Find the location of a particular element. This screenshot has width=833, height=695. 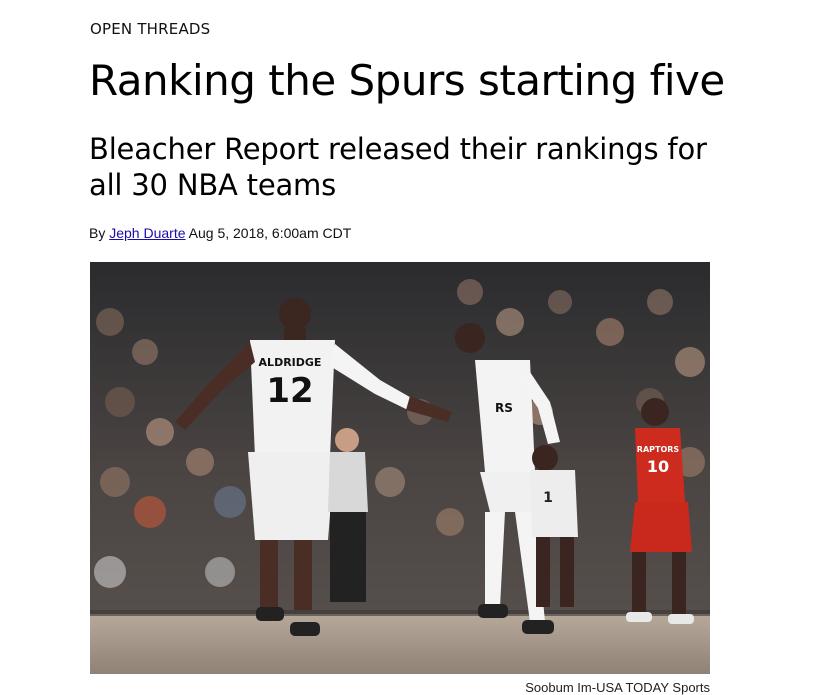

jersey-left-number: 12 is located at coordinates (289, 391).